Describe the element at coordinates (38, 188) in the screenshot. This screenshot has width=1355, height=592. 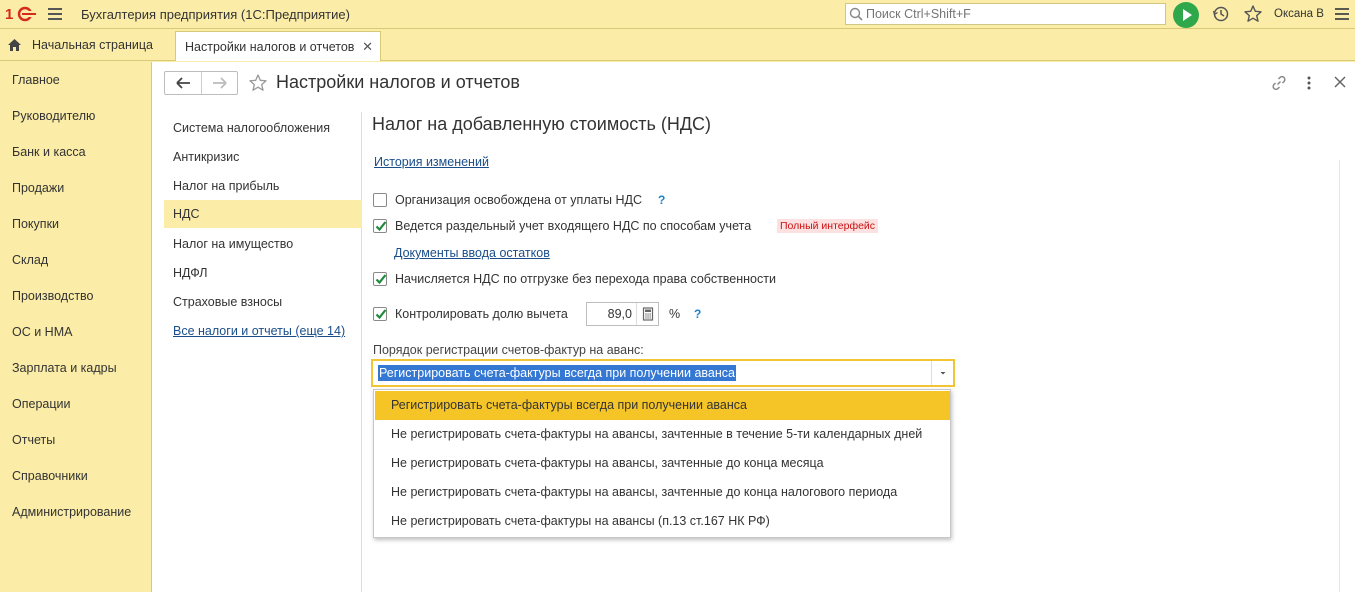
I see `sidebar-item-sales: Продажи` at that location.